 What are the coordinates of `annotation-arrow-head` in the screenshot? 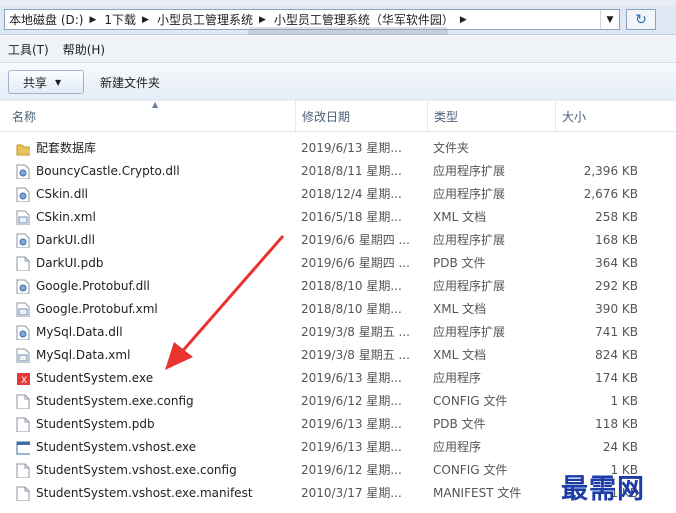 It's located at (179, 356).